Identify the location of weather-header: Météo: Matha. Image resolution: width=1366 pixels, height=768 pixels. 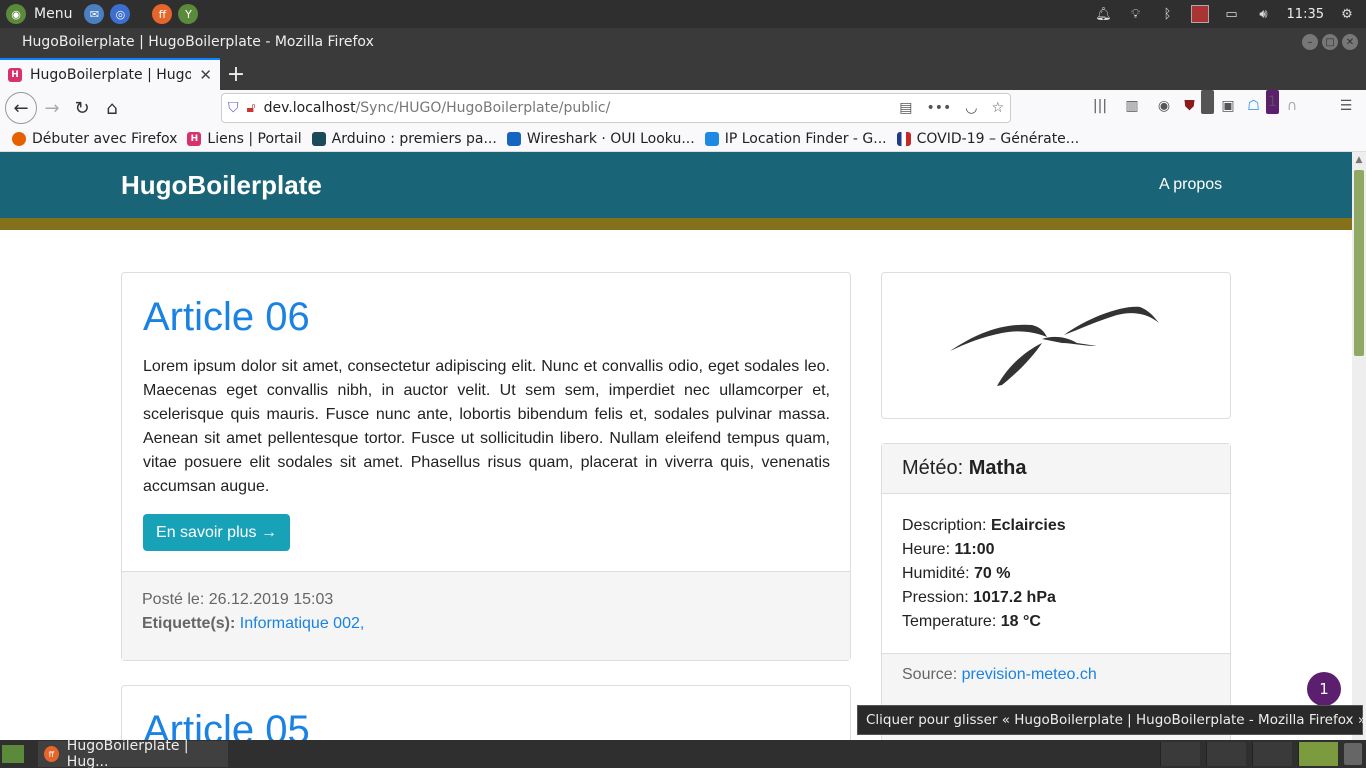
(1056, 469).